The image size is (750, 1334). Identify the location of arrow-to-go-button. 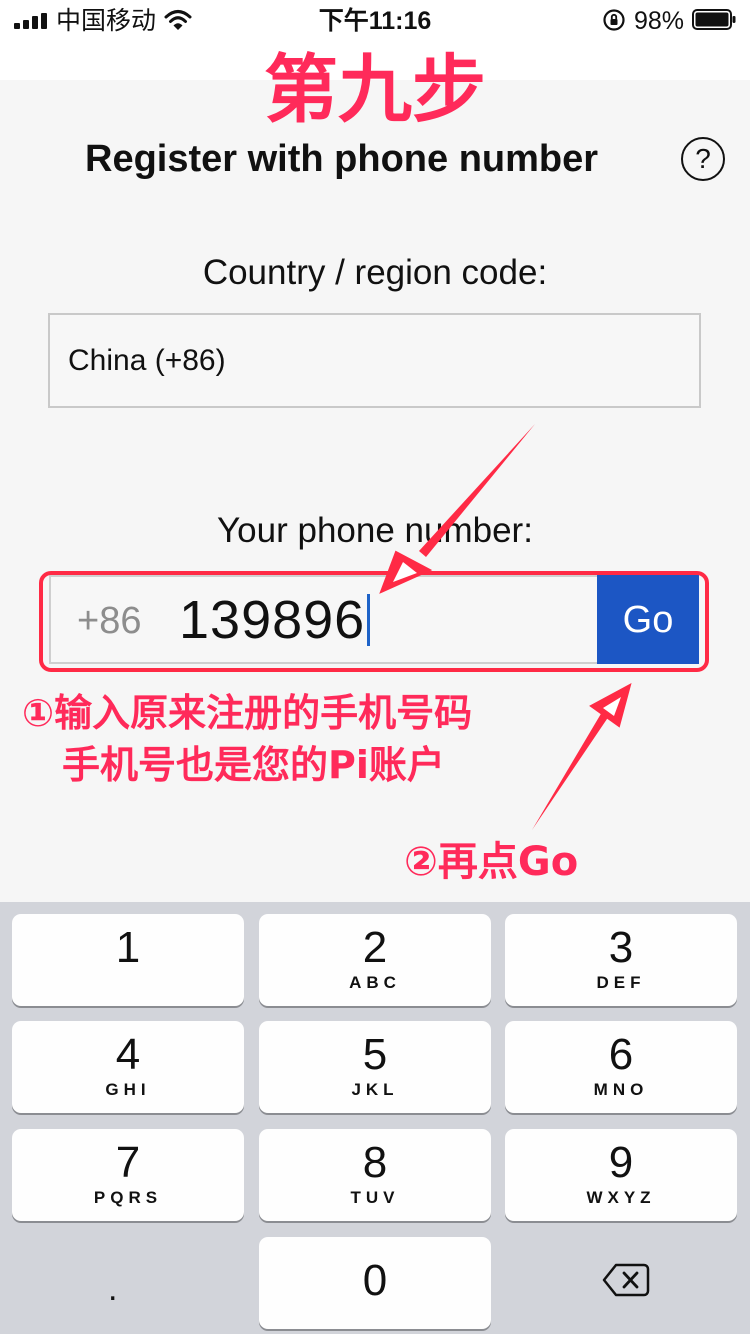
(582, 756).